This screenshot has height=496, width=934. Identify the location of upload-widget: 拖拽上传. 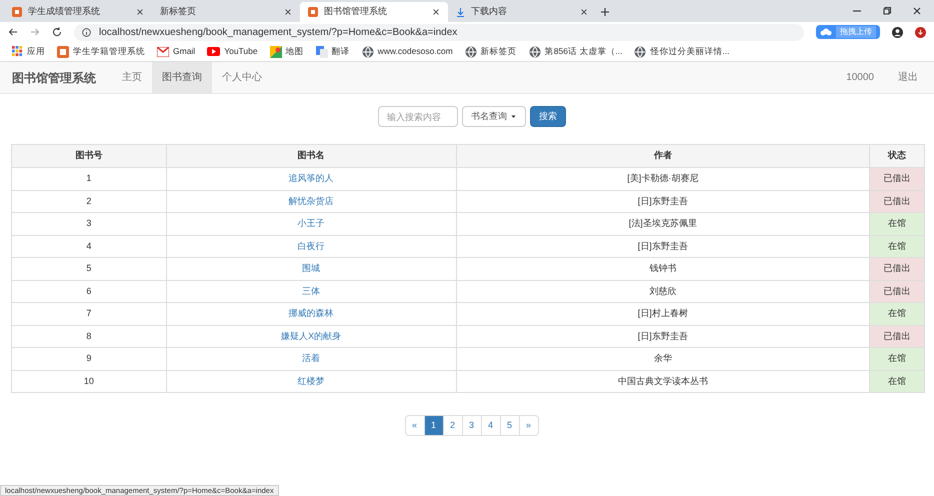
(848, 32).